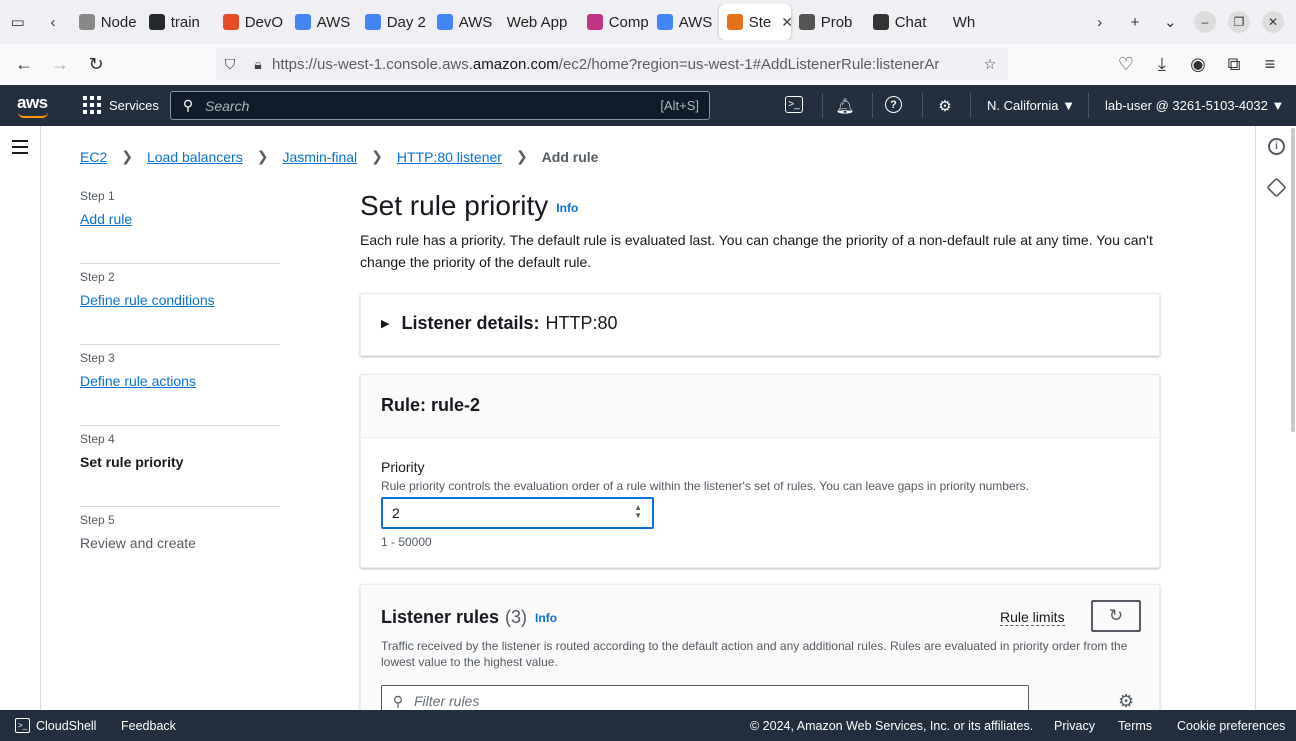 Image resolution: width=1296 pixels, height=741 pixels. I want to click on tab-label: AWS, so click(695, 22).